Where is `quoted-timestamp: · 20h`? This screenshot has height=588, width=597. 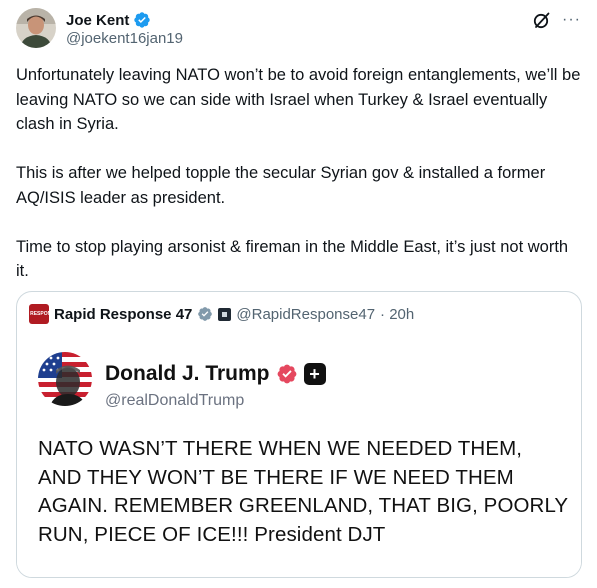
quoted-timestamp: · 20h is located at coordinates (397, 314).